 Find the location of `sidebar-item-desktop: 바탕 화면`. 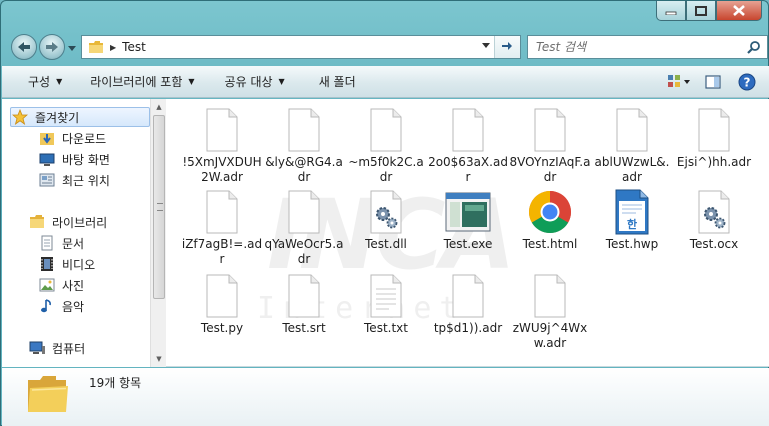

sidebar-item-desktop: 바탕 화면 is located at coordinates (74, 159).